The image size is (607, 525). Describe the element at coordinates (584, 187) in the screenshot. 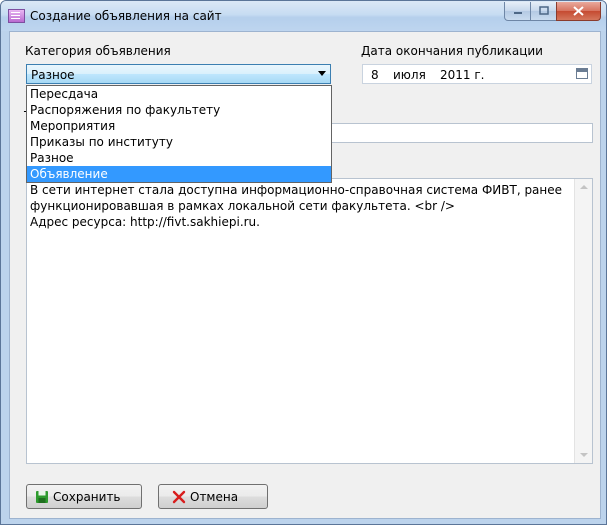

I see `scroll-up-icon` at that location.